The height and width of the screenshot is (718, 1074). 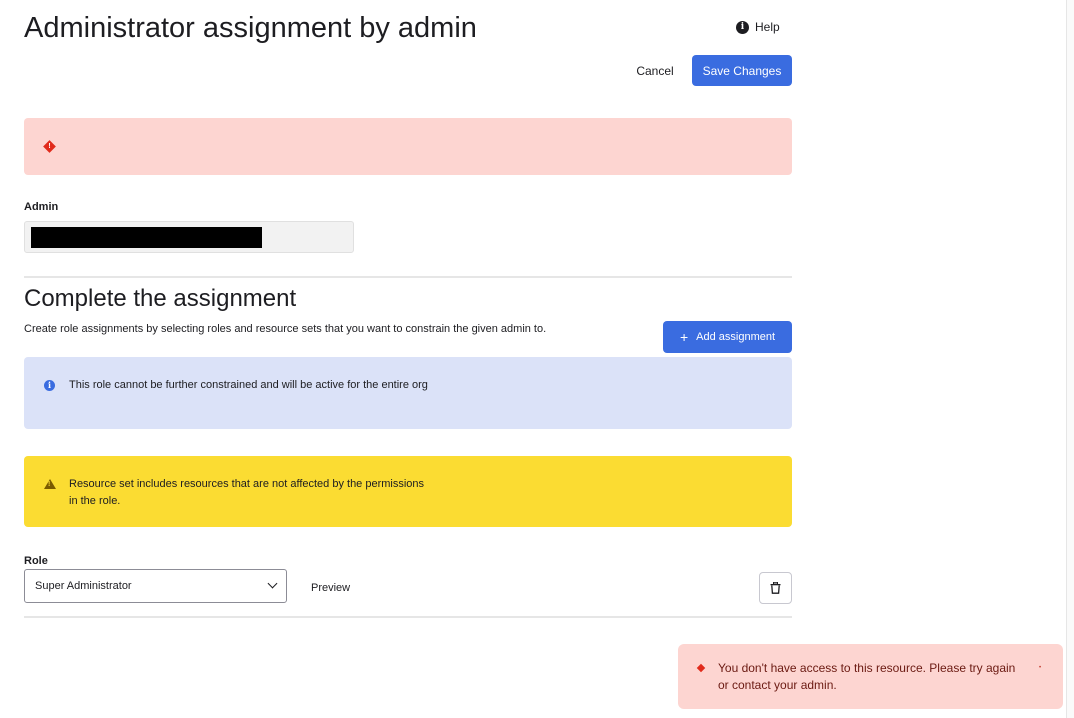 What do you see at coordinates (701, 668) in the screenshot?
I see `error-diamond-icon` at bounding box center [701, 668].